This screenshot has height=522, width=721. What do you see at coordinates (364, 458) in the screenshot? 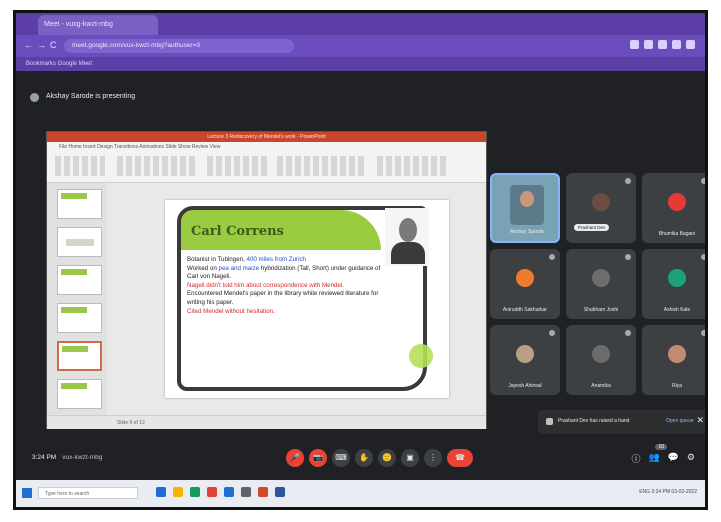
I see `raise-hand-button: ✋` at bounding box center [364, 458].